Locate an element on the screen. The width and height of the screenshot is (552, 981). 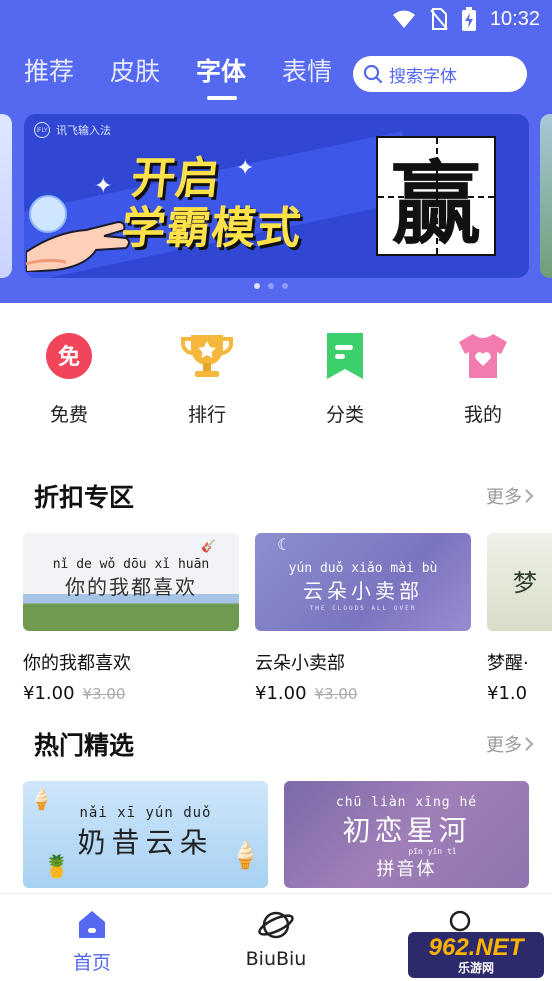
status-bar: 10:32 is located at coordinates (466, 19).